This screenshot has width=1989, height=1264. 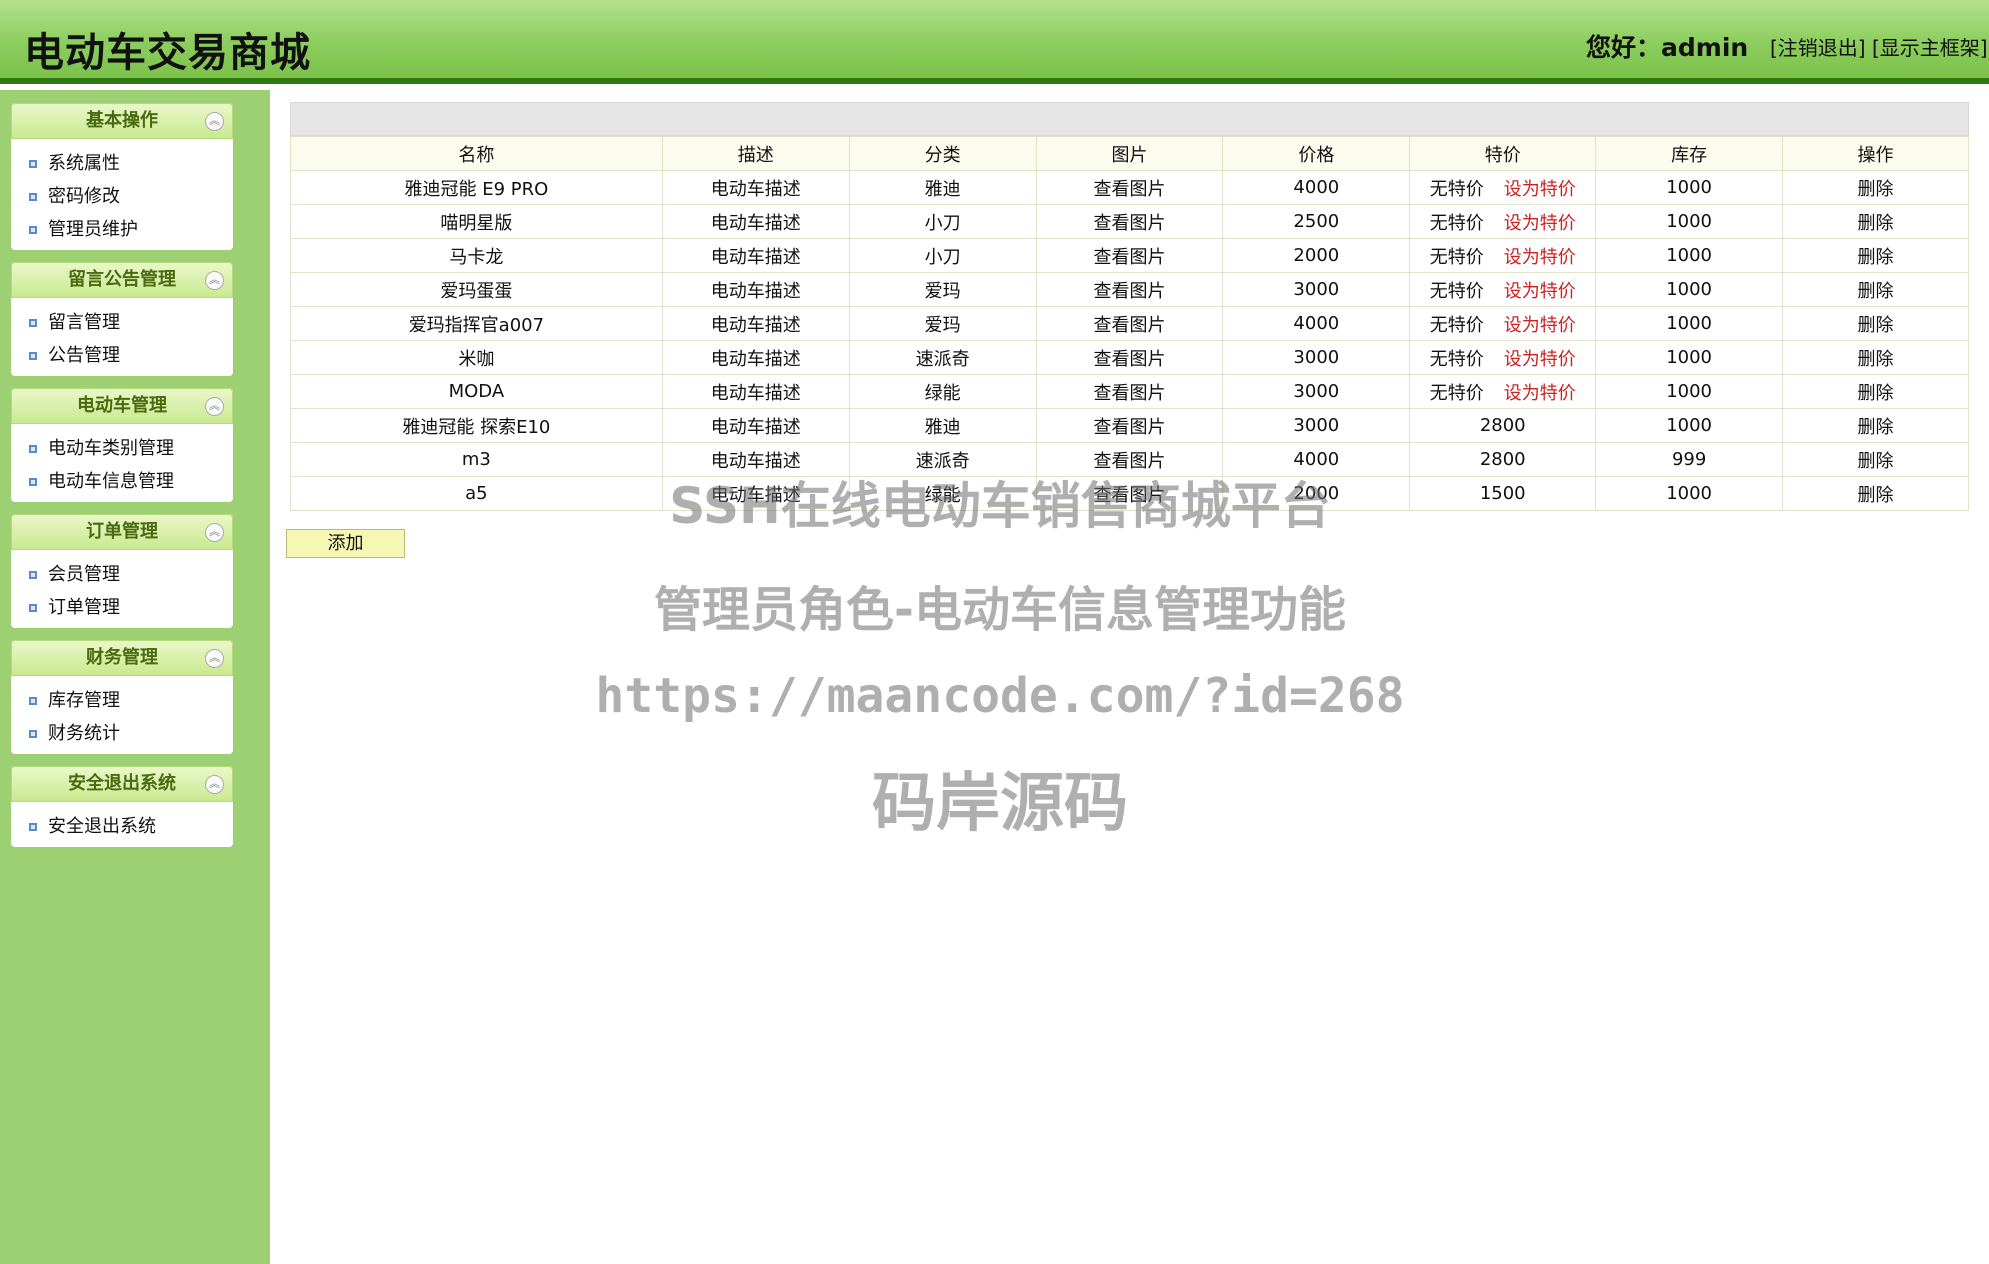 I want to click on cell-name: 马卡龙, so click(x=476, y=255).